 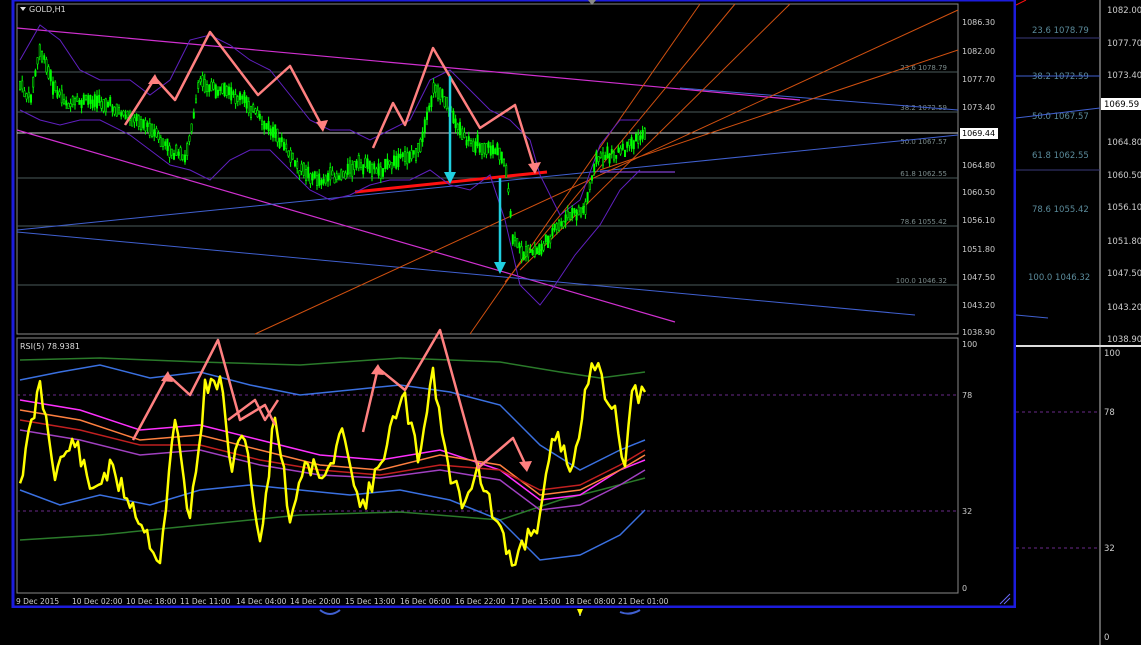 What do you see at coordinates (370, 601) in the screenshot?
I see `svg-text: 15 Dec 13:00` at bounding box center [370, 601].